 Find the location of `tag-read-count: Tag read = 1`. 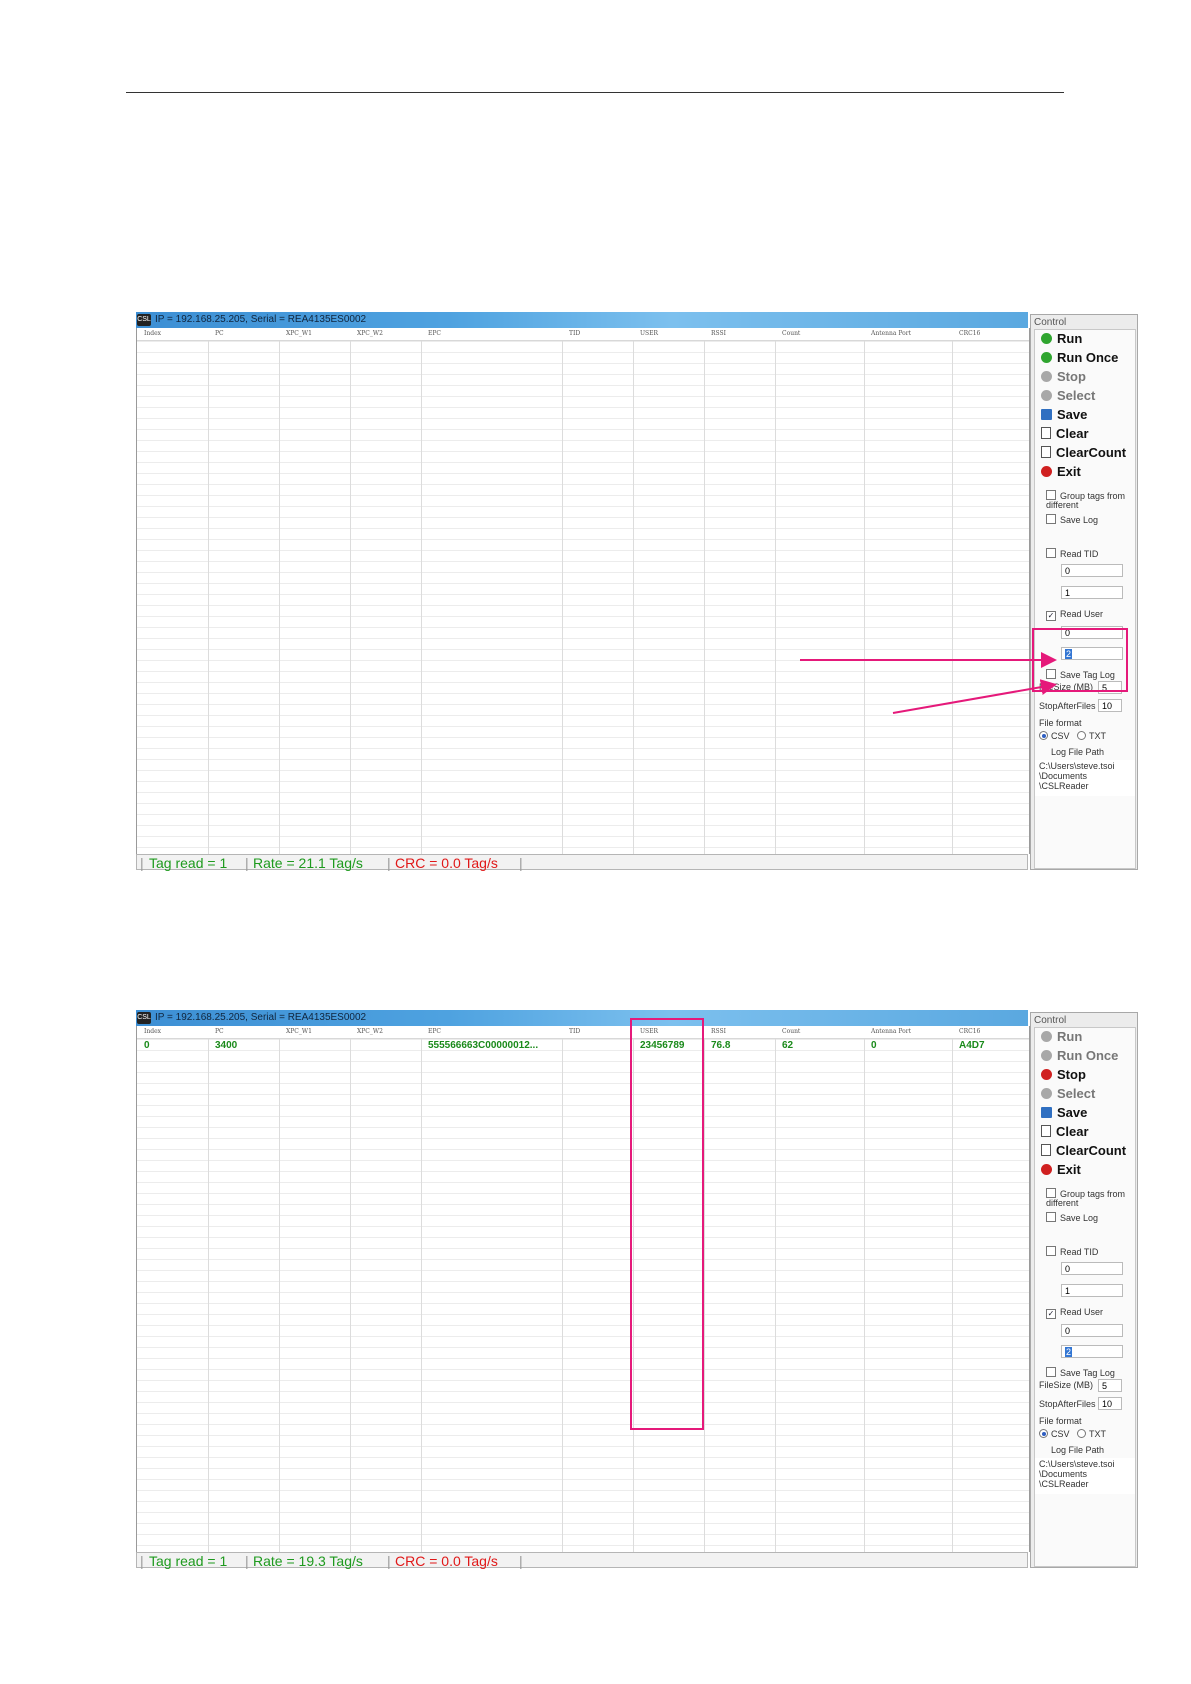

tag-read-count: Tag read = 1 is located at coordinates (188, 1561).